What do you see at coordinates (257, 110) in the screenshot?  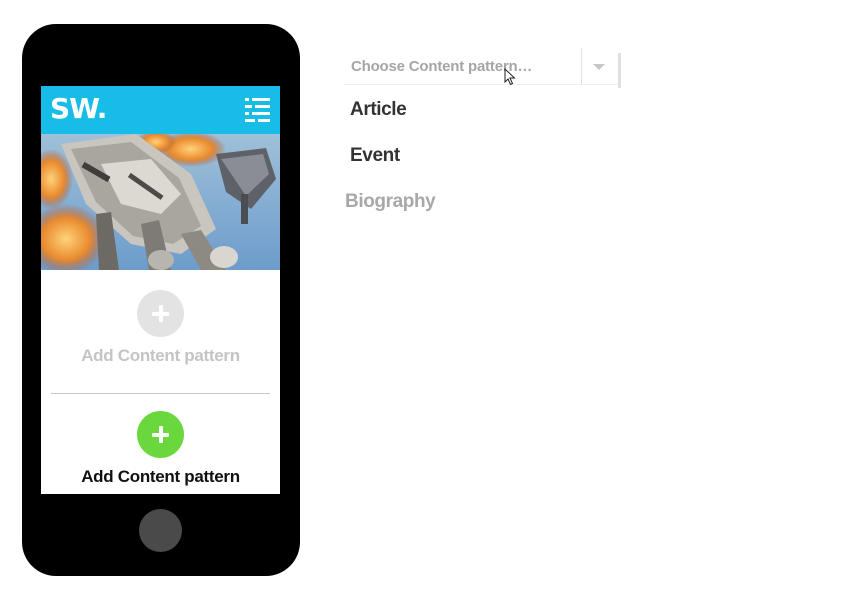 I see `hamburger-menu-icon` at bounding box center [257, 110].